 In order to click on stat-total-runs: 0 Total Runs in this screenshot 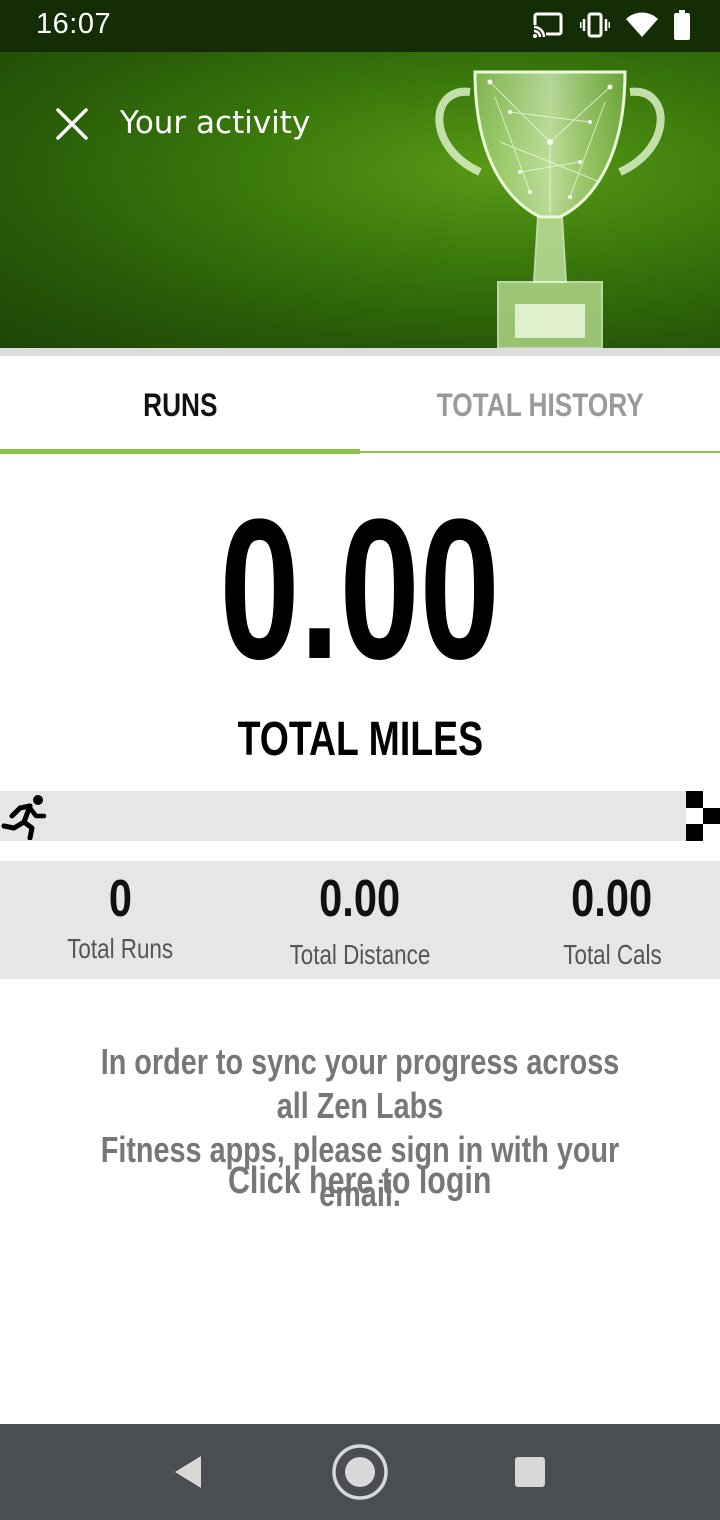, I will do `click(120, 920)`.